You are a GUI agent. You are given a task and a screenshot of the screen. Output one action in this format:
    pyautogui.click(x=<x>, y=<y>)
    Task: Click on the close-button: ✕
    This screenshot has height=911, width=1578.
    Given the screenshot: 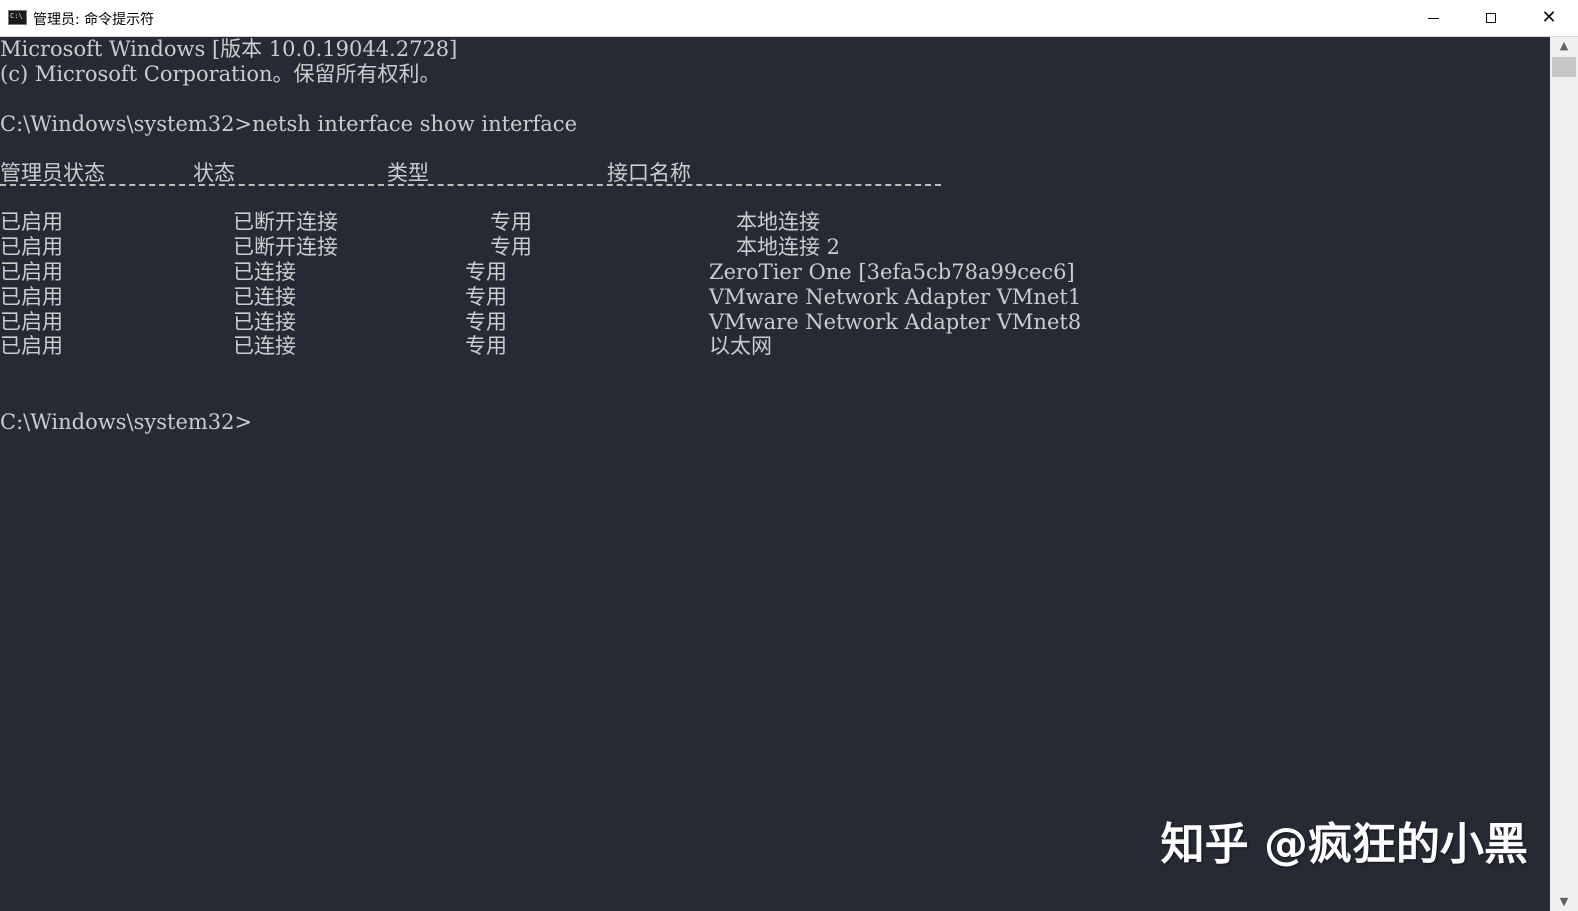 What is the action you would take?
    pyautogui.click(x=1549, y=18)
    